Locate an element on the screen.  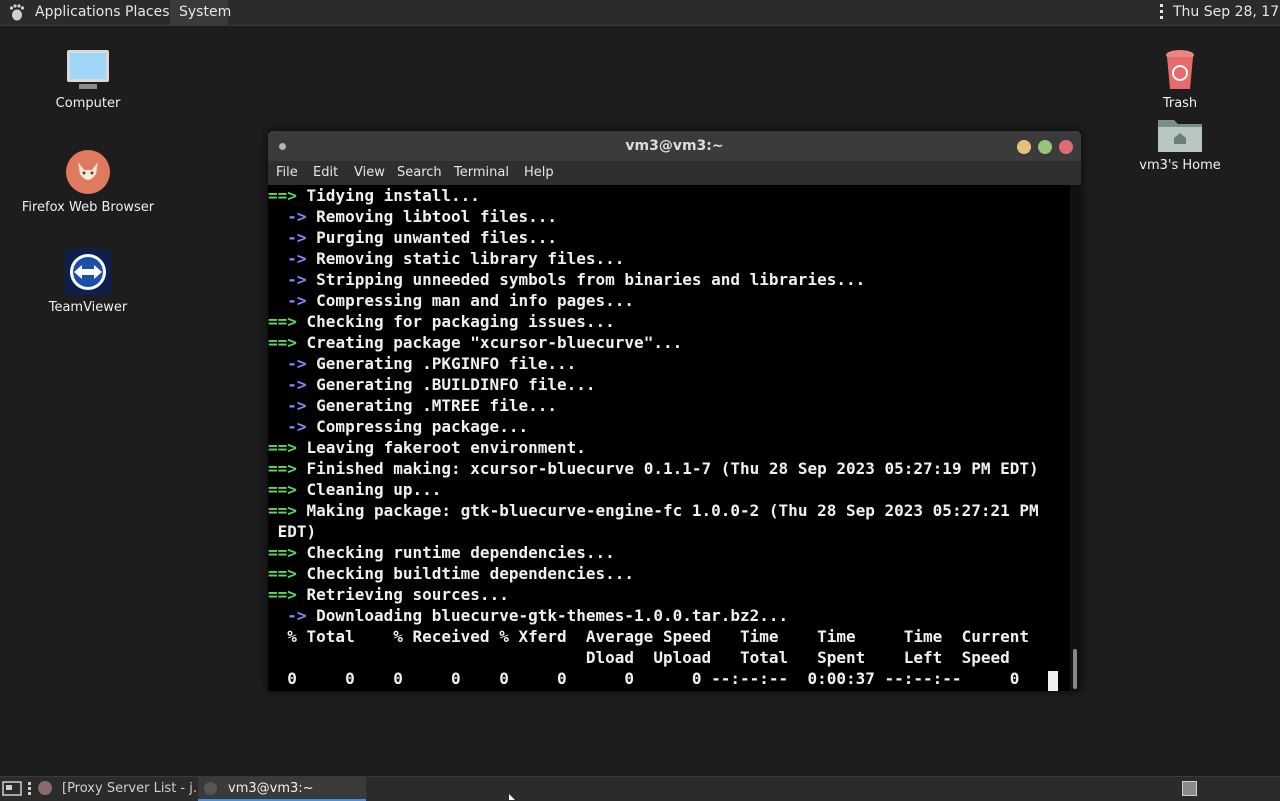
desktop-icon-computer: Computer is located at coordinates (88, 79).